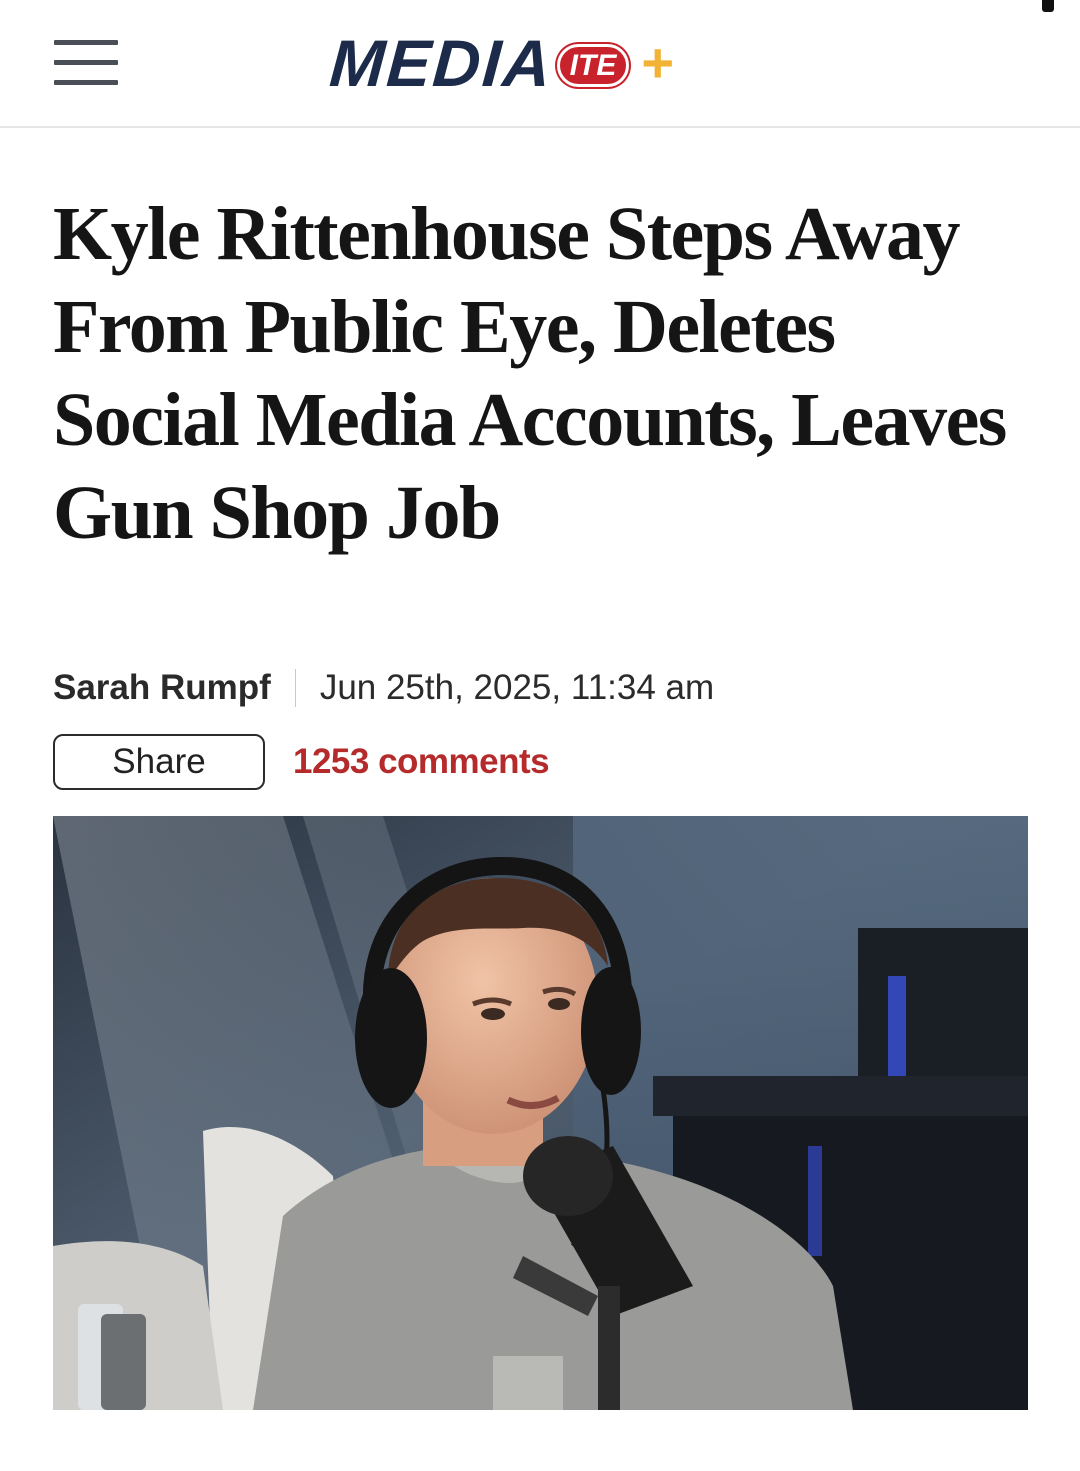  I want to click on logo-badge: ITE, so click(593, 65).